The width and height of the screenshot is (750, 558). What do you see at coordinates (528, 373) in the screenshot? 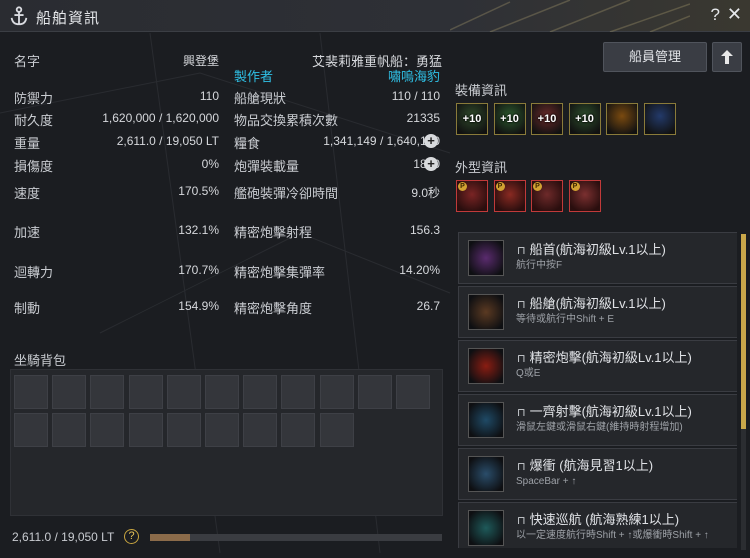
I see `skill-desc: Q或E` at bounding box center [528, 373].